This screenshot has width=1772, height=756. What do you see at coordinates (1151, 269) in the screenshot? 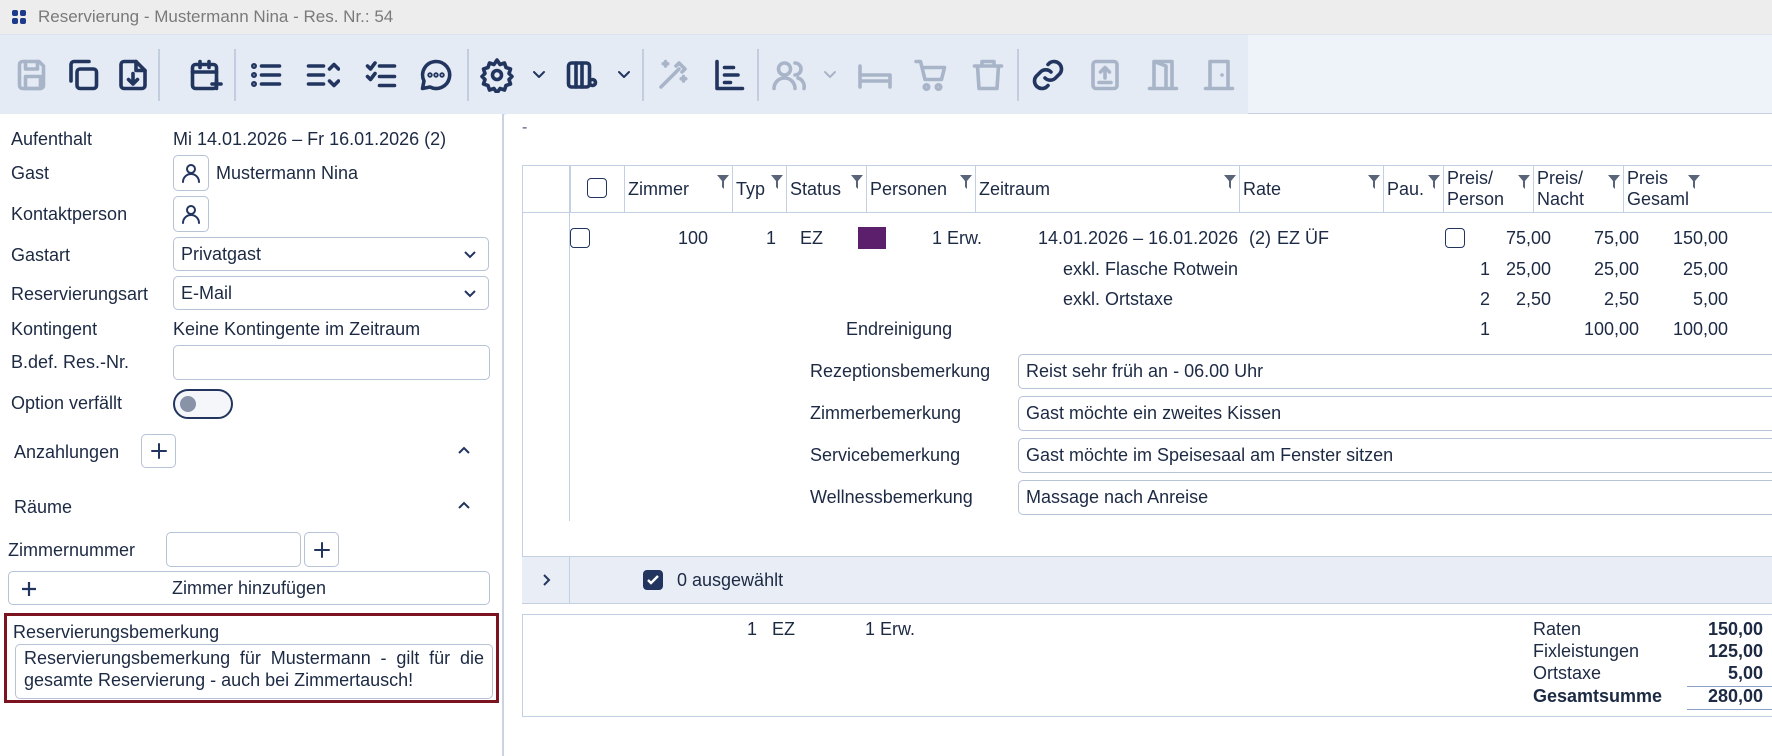
I see `extra-label: exkl. Flasche Rotwein` at bounding box center [1151, 269].